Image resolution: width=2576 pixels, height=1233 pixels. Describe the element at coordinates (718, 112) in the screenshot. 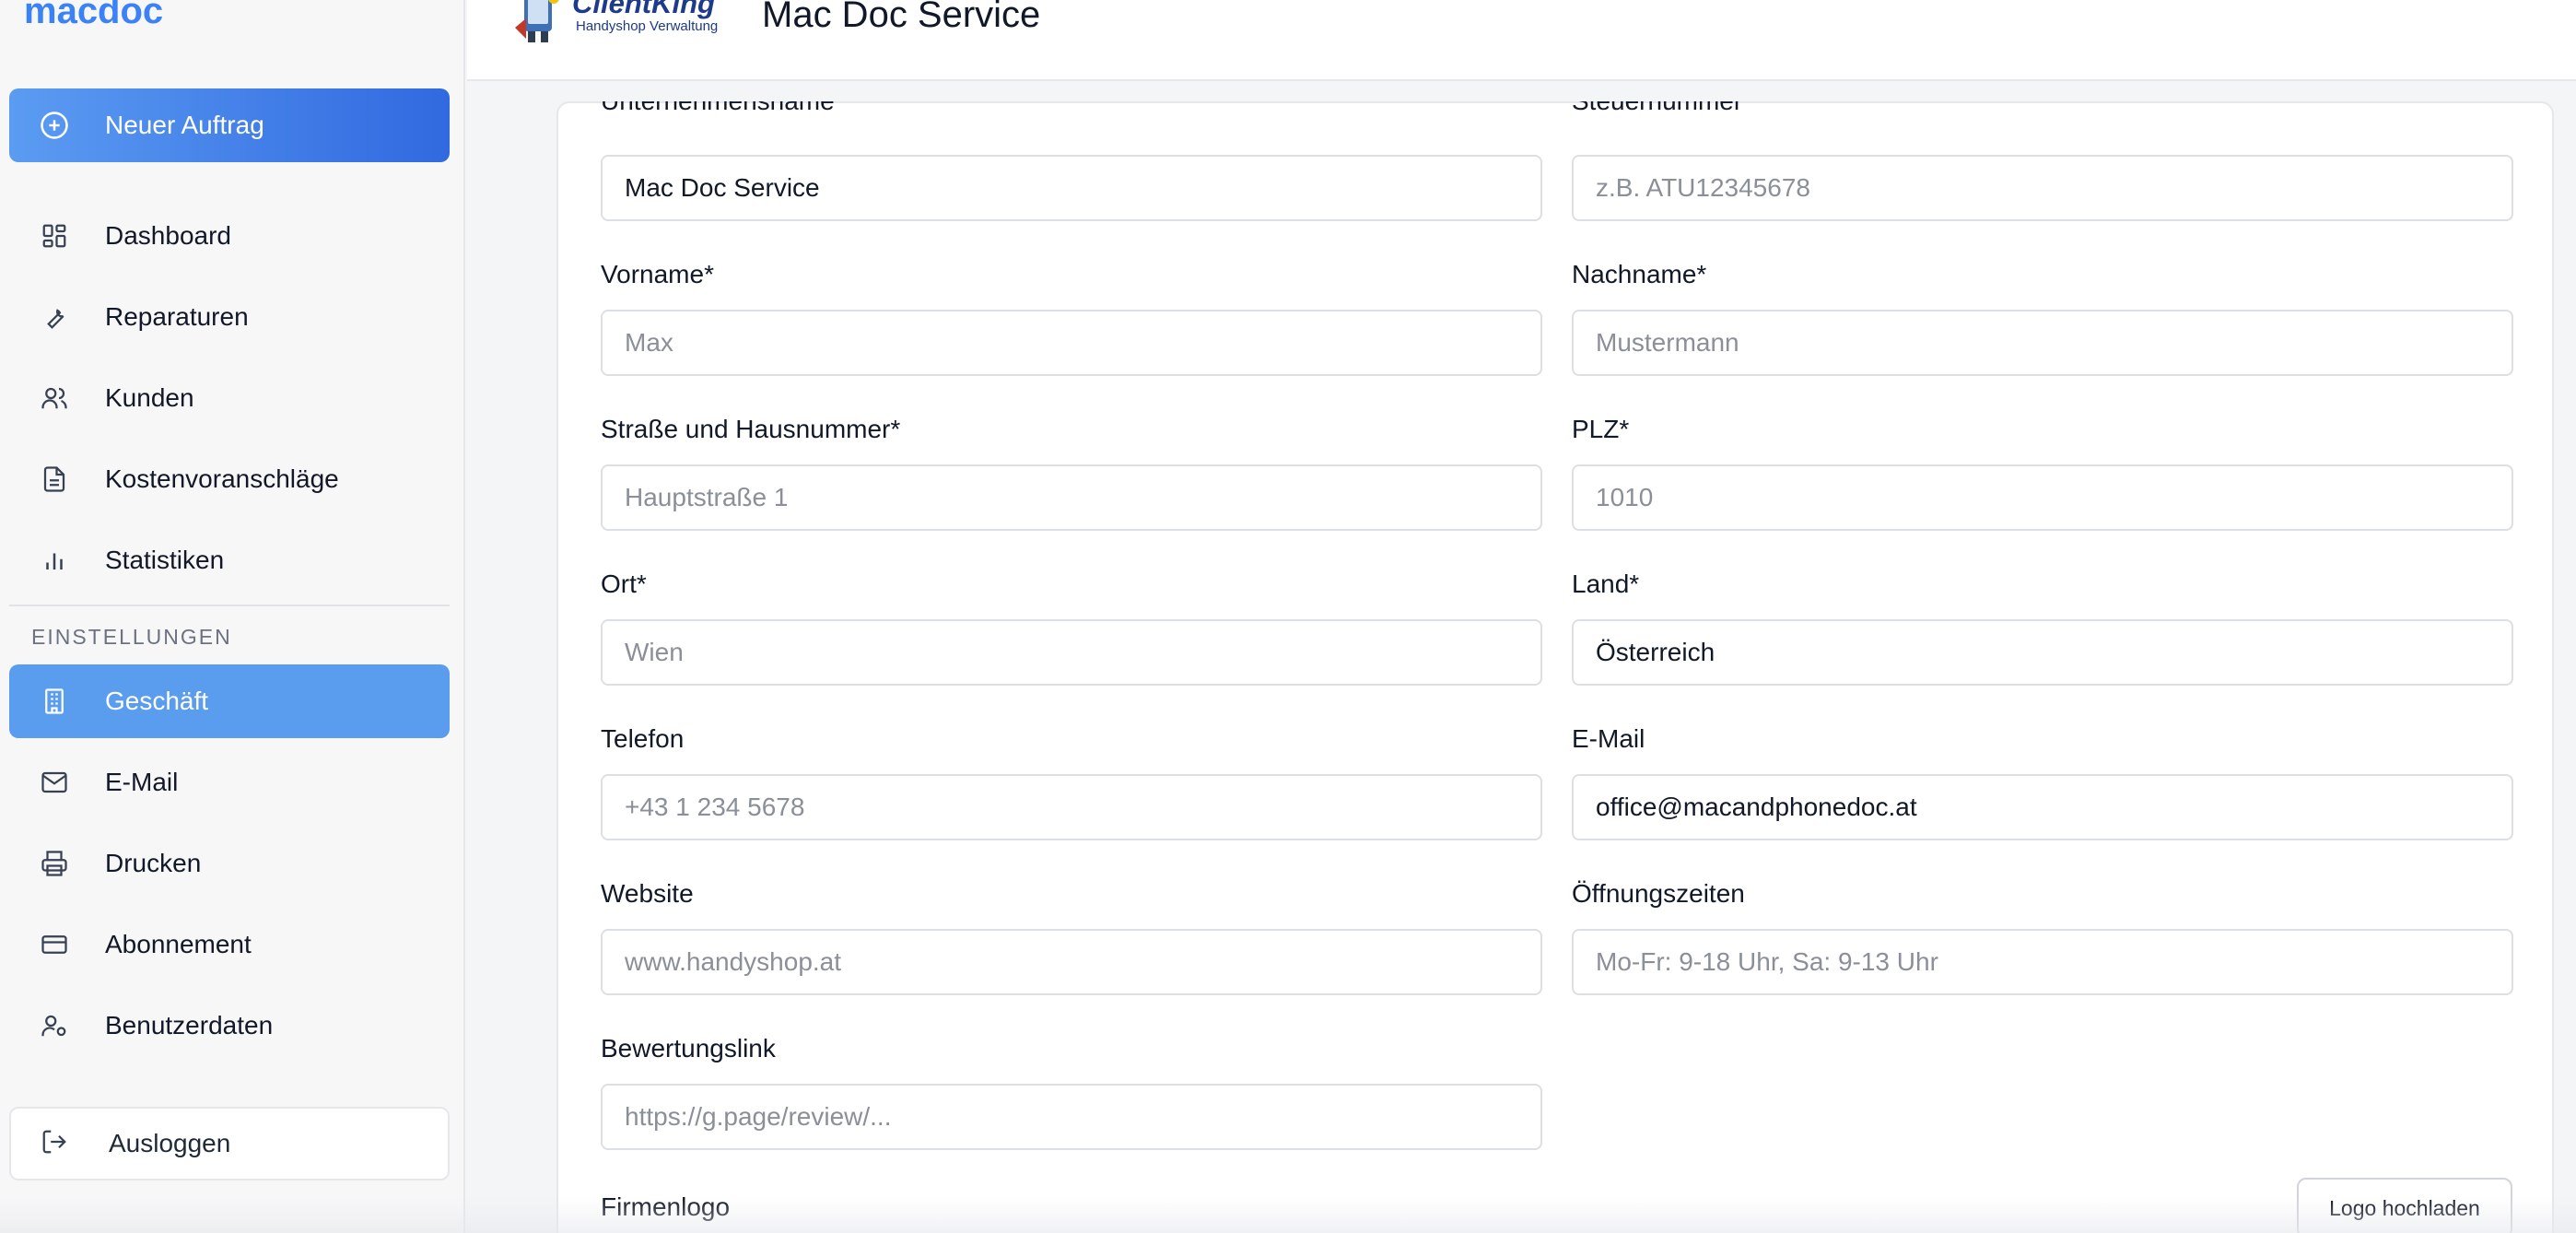

I see `company-name-label: Unternehmensname` at that location.